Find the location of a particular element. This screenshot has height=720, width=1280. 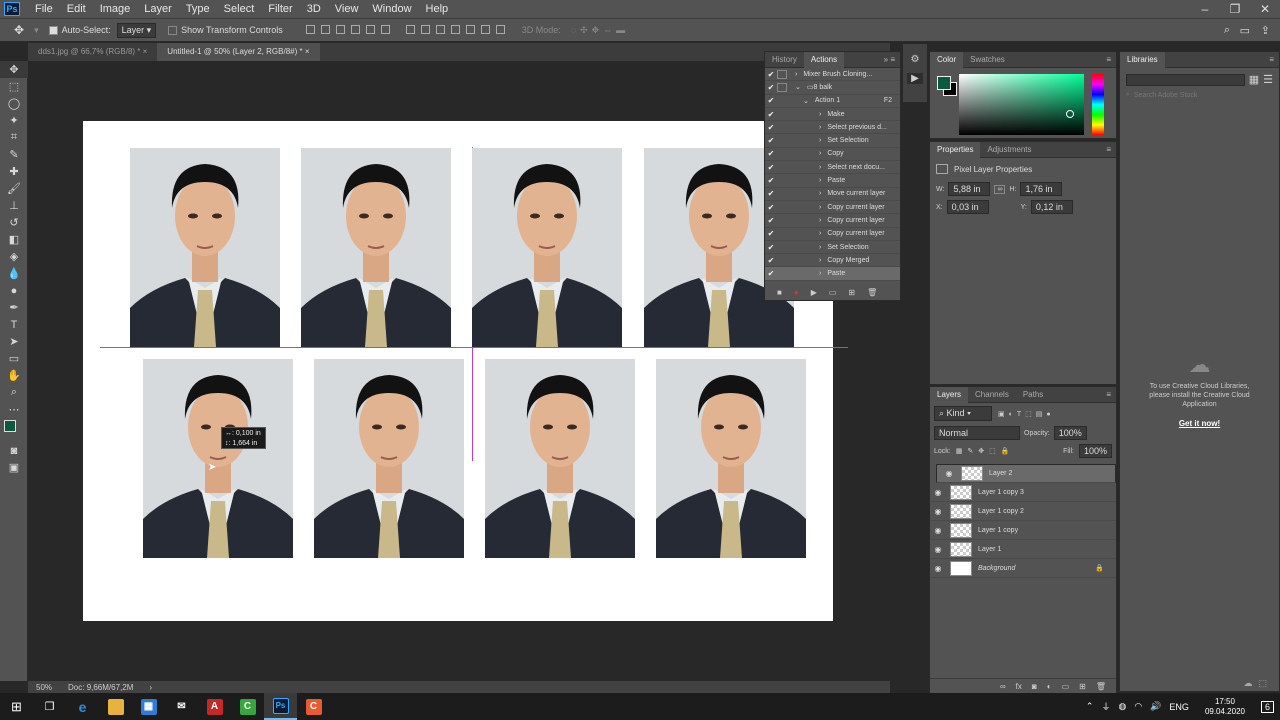

menu-filter: Filter is located at coordinates (280, 9).